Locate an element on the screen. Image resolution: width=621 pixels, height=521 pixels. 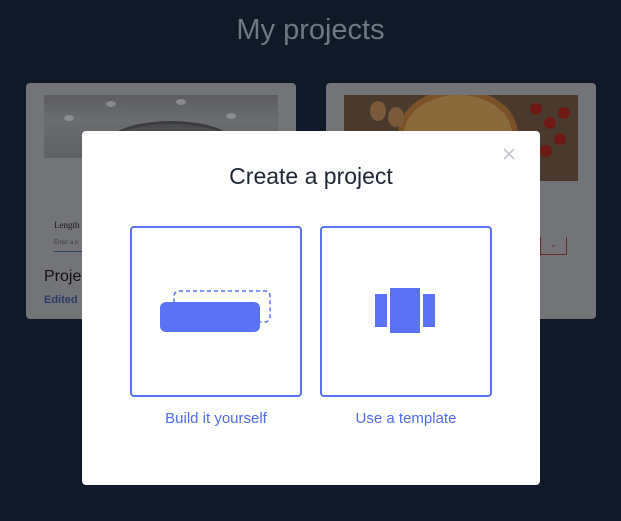
project-name: Proje is located at coordinates (63, 276).